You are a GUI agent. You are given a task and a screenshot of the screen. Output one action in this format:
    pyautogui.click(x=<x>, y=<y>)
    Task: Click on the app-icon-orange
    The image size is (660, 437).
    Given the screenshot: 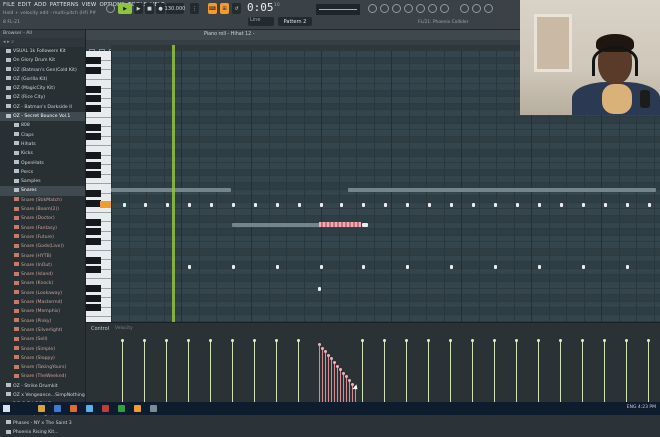 What is the action you would take?
    pyautogui.click(x=73, y=408)
    